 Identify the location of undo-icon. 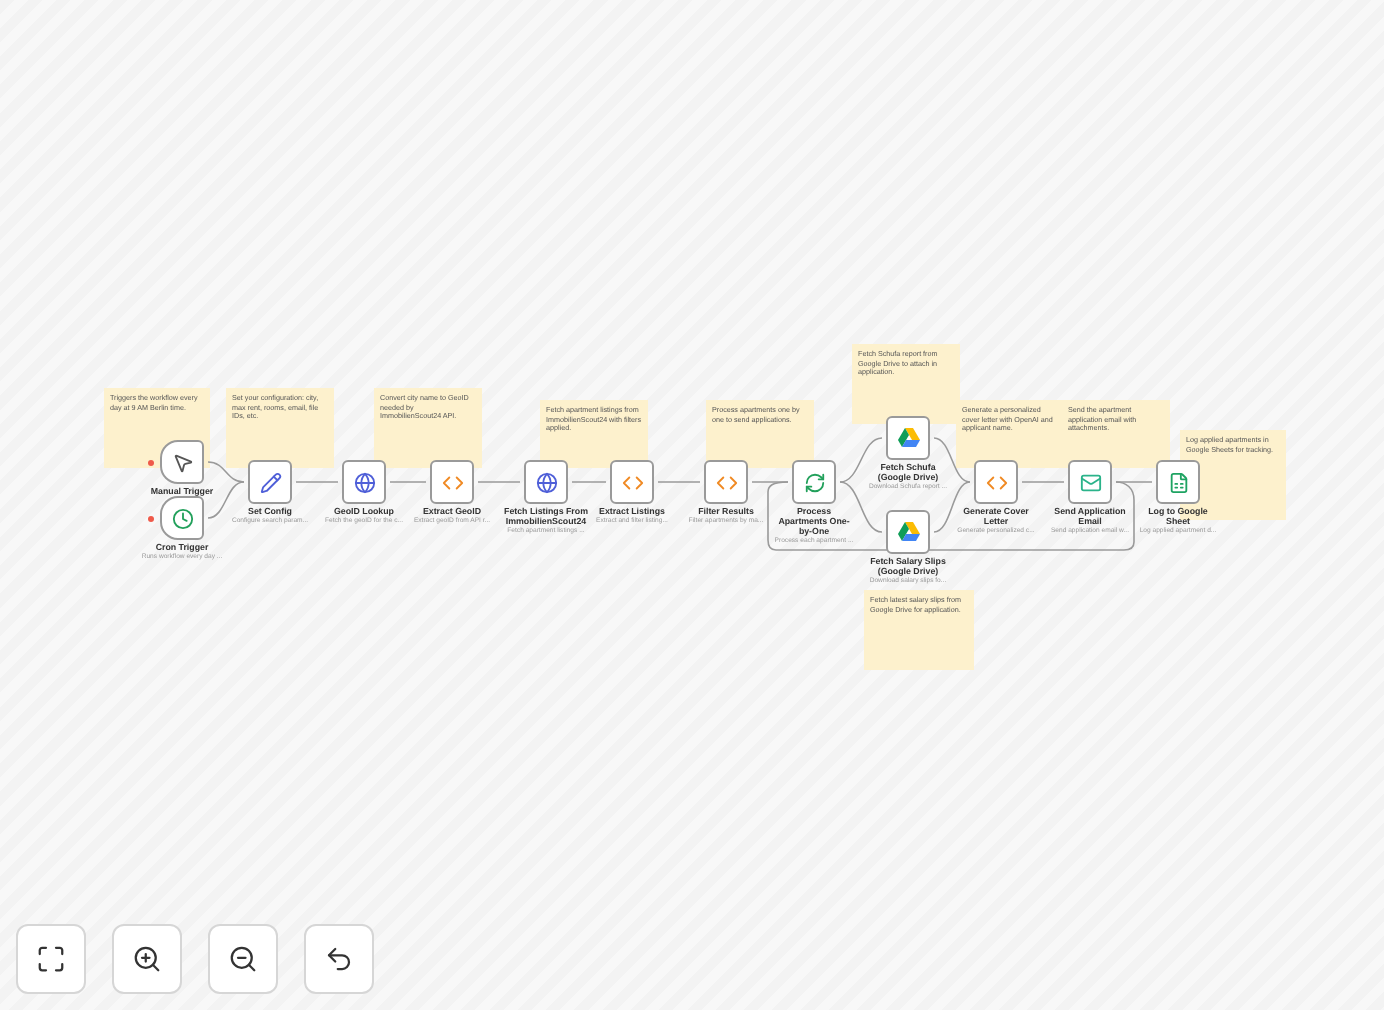
(339, 959).